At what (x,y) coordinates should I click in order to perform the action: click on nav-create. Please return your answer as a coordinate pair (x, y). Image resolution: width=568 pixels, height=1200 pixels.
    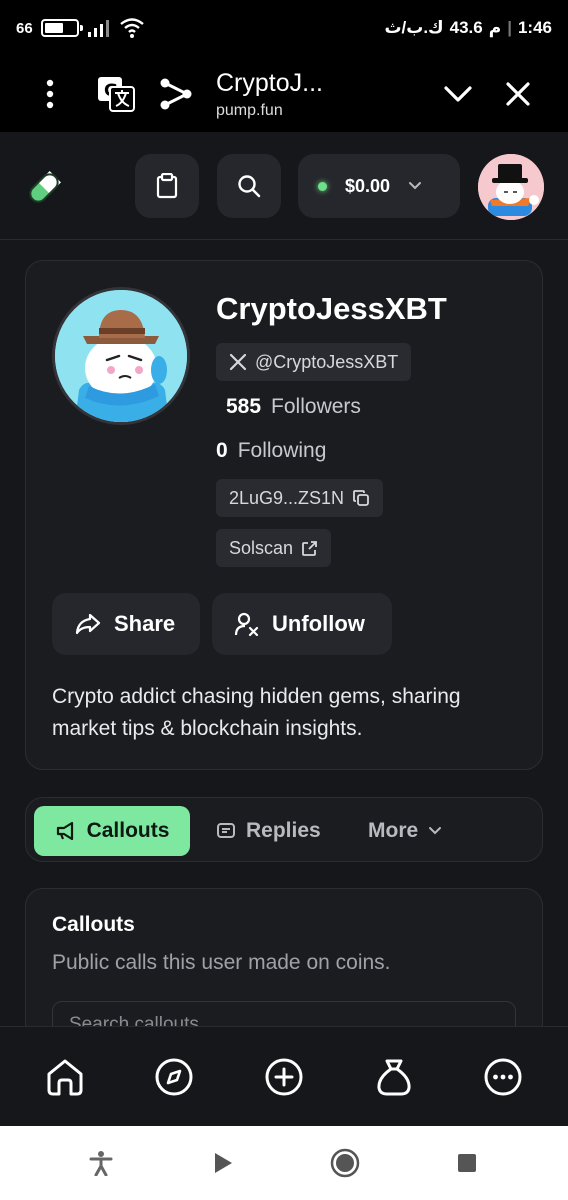
    Looking at the image, I should click on (284, 1077).